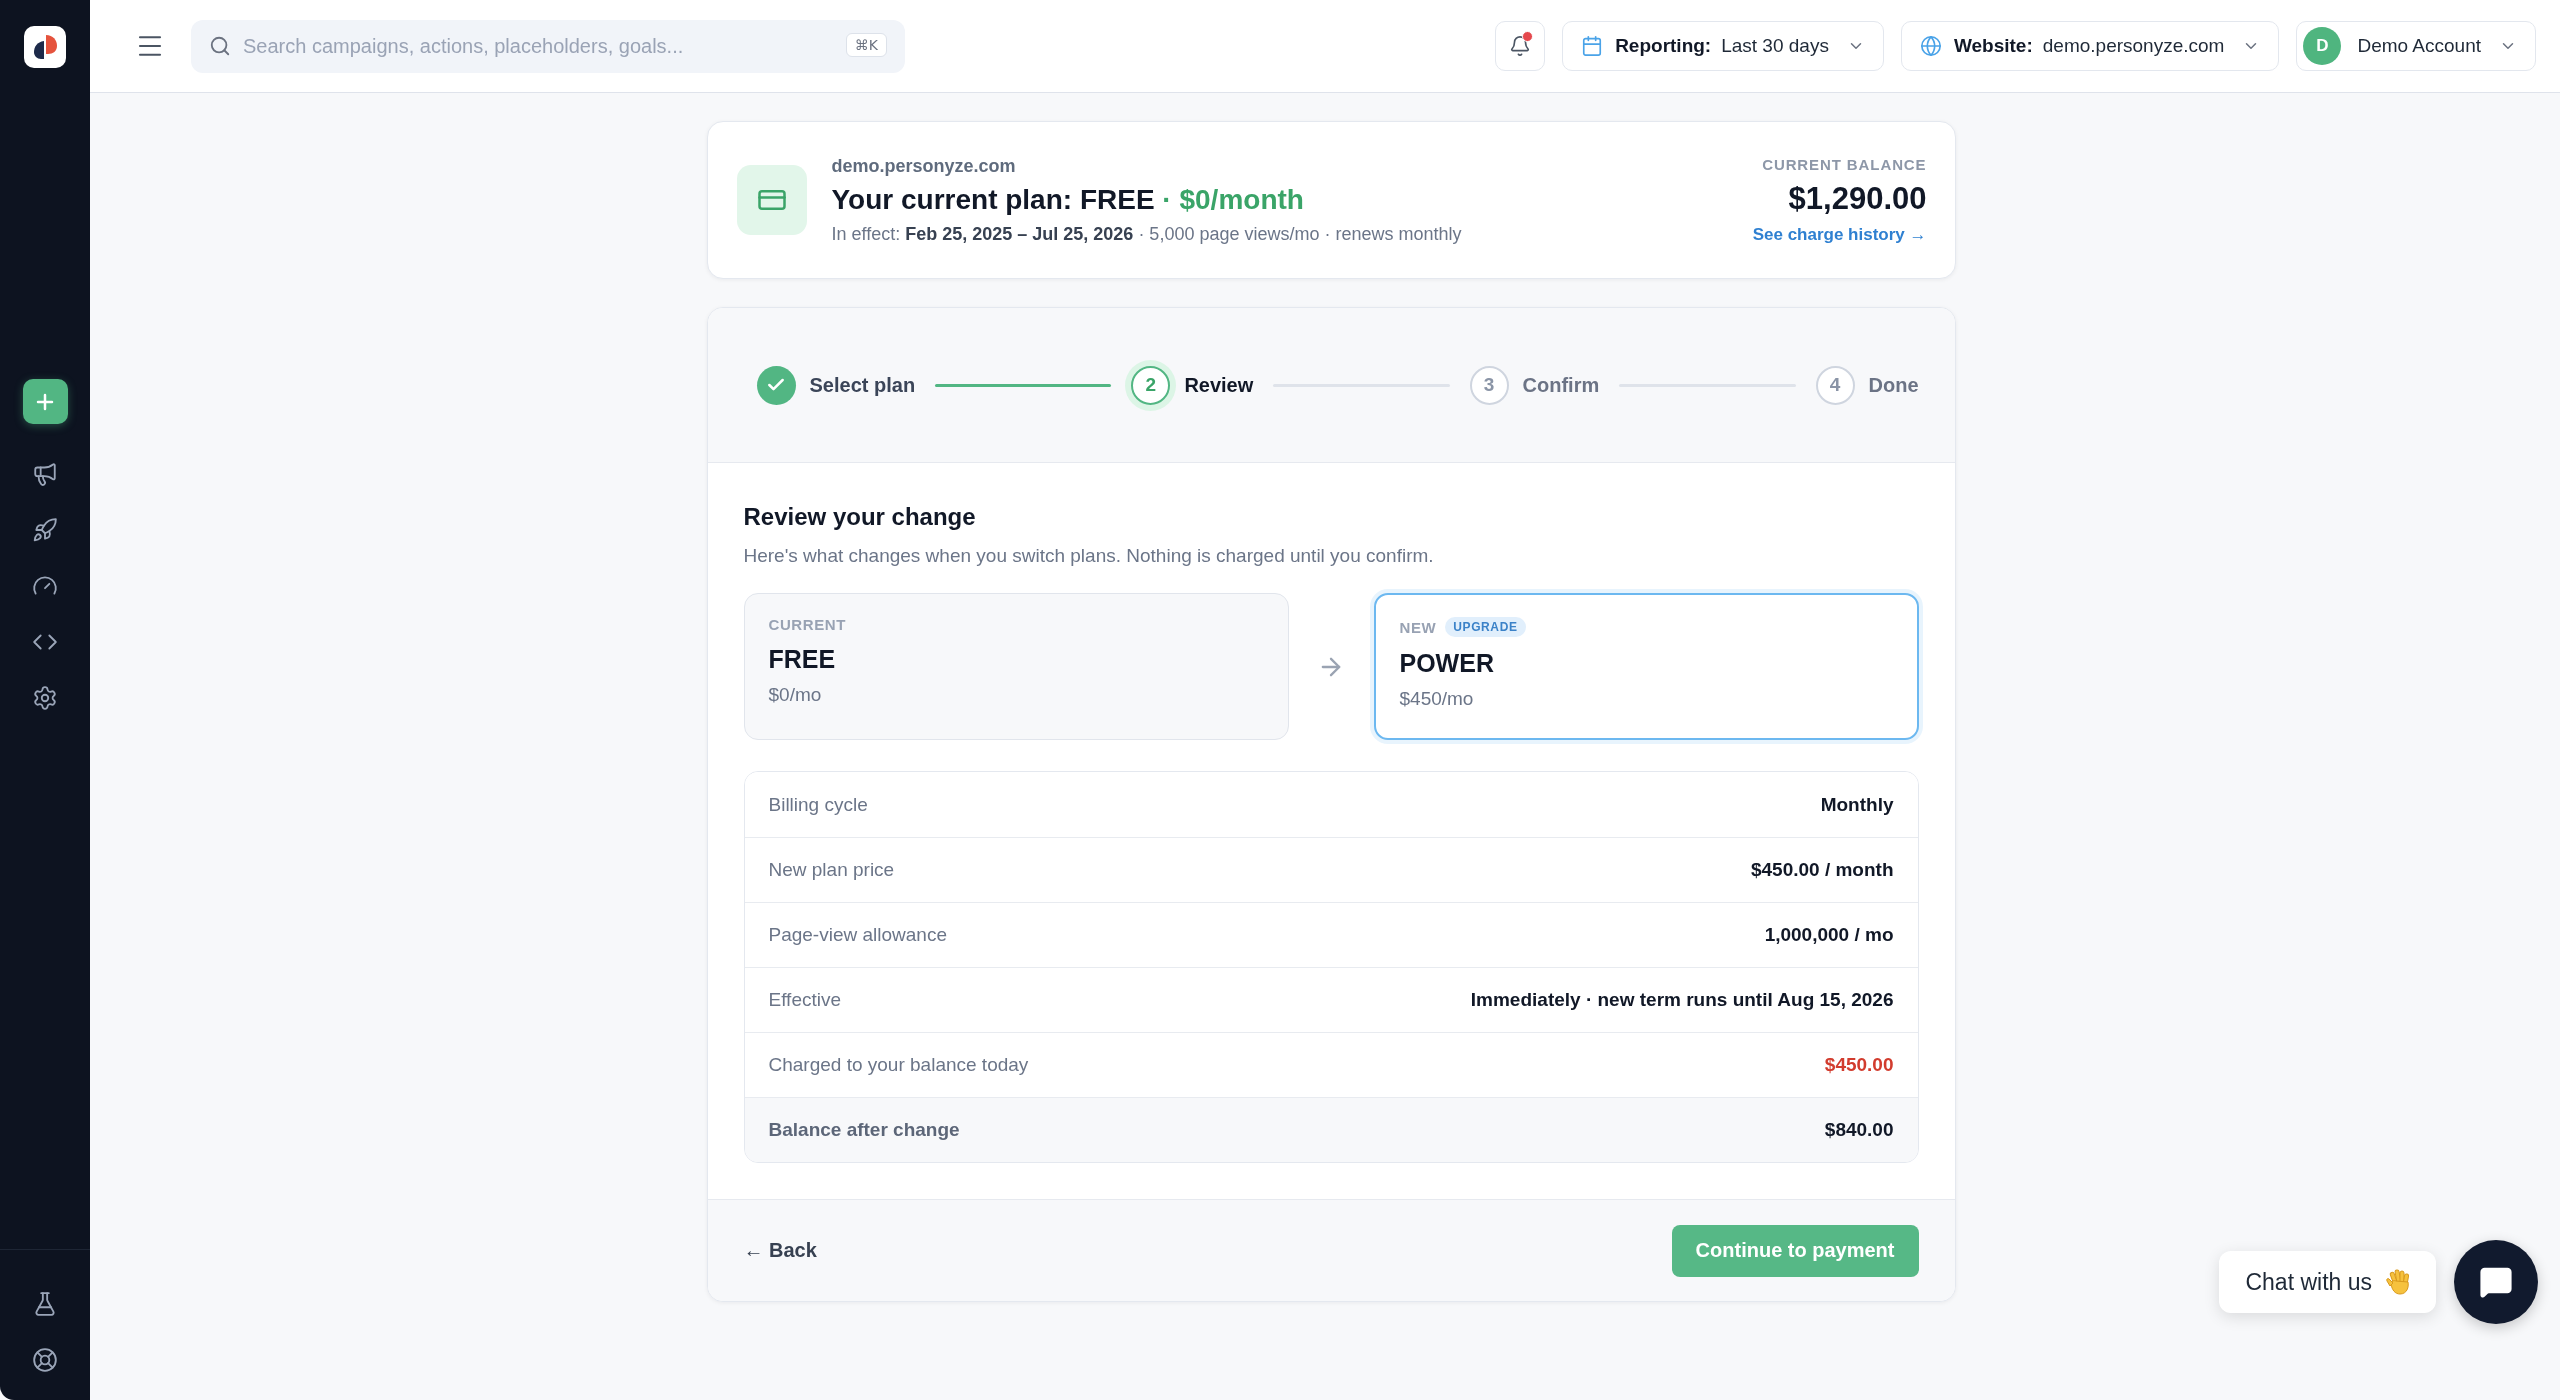 Image resolution: width=2560 pixels, height=1400 pixels. I want to click on avatar: D, so click(2322, 46).